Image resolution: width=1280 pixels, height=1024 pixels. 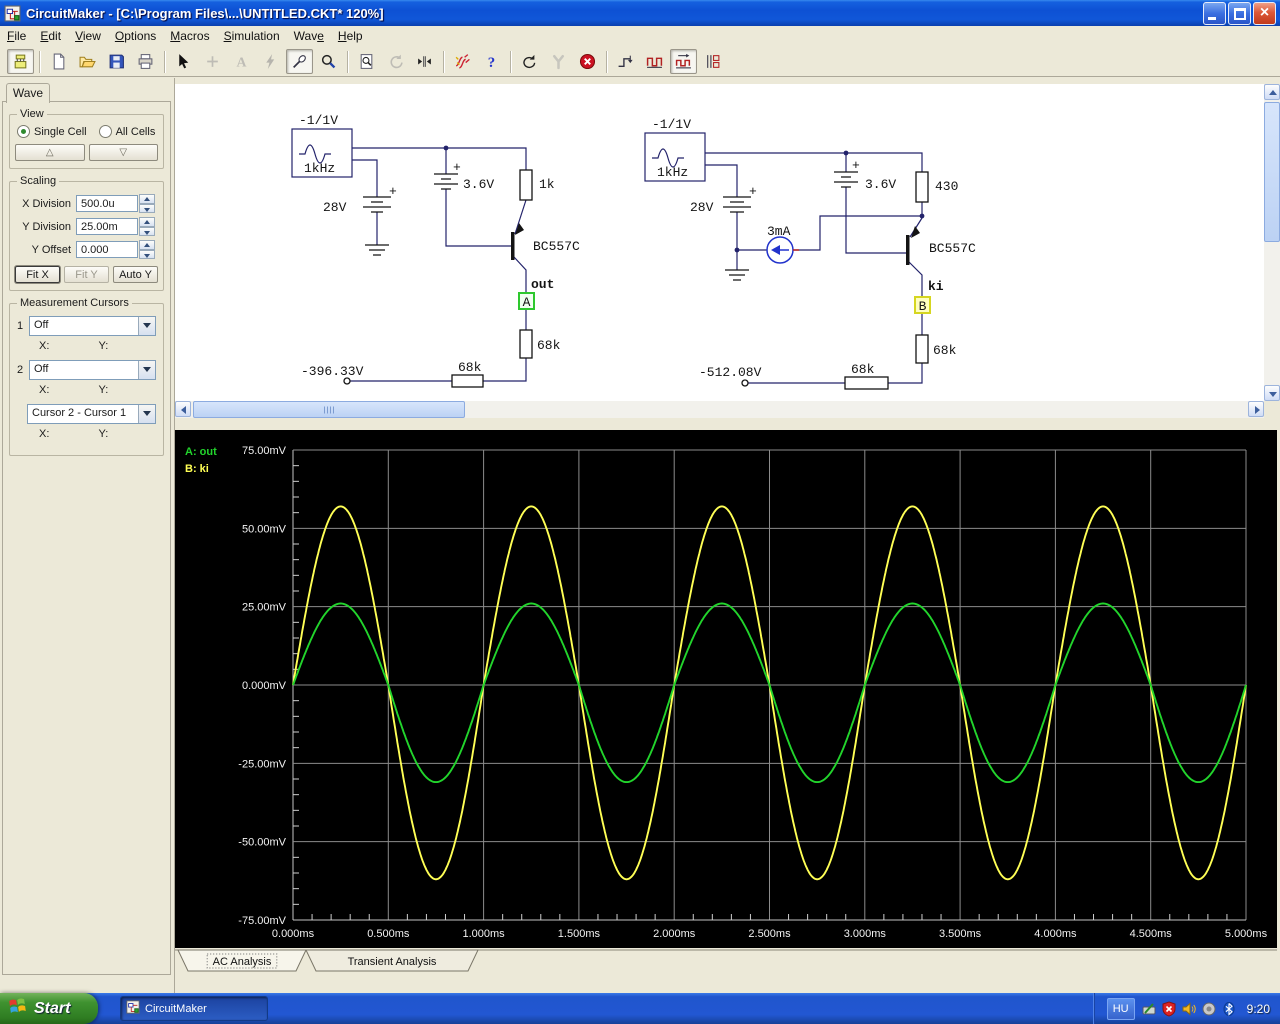 What do you see at coordinates (50, 152) in the screenshot?
I see `cell-up-button: △` at bounding box center [50, 152].